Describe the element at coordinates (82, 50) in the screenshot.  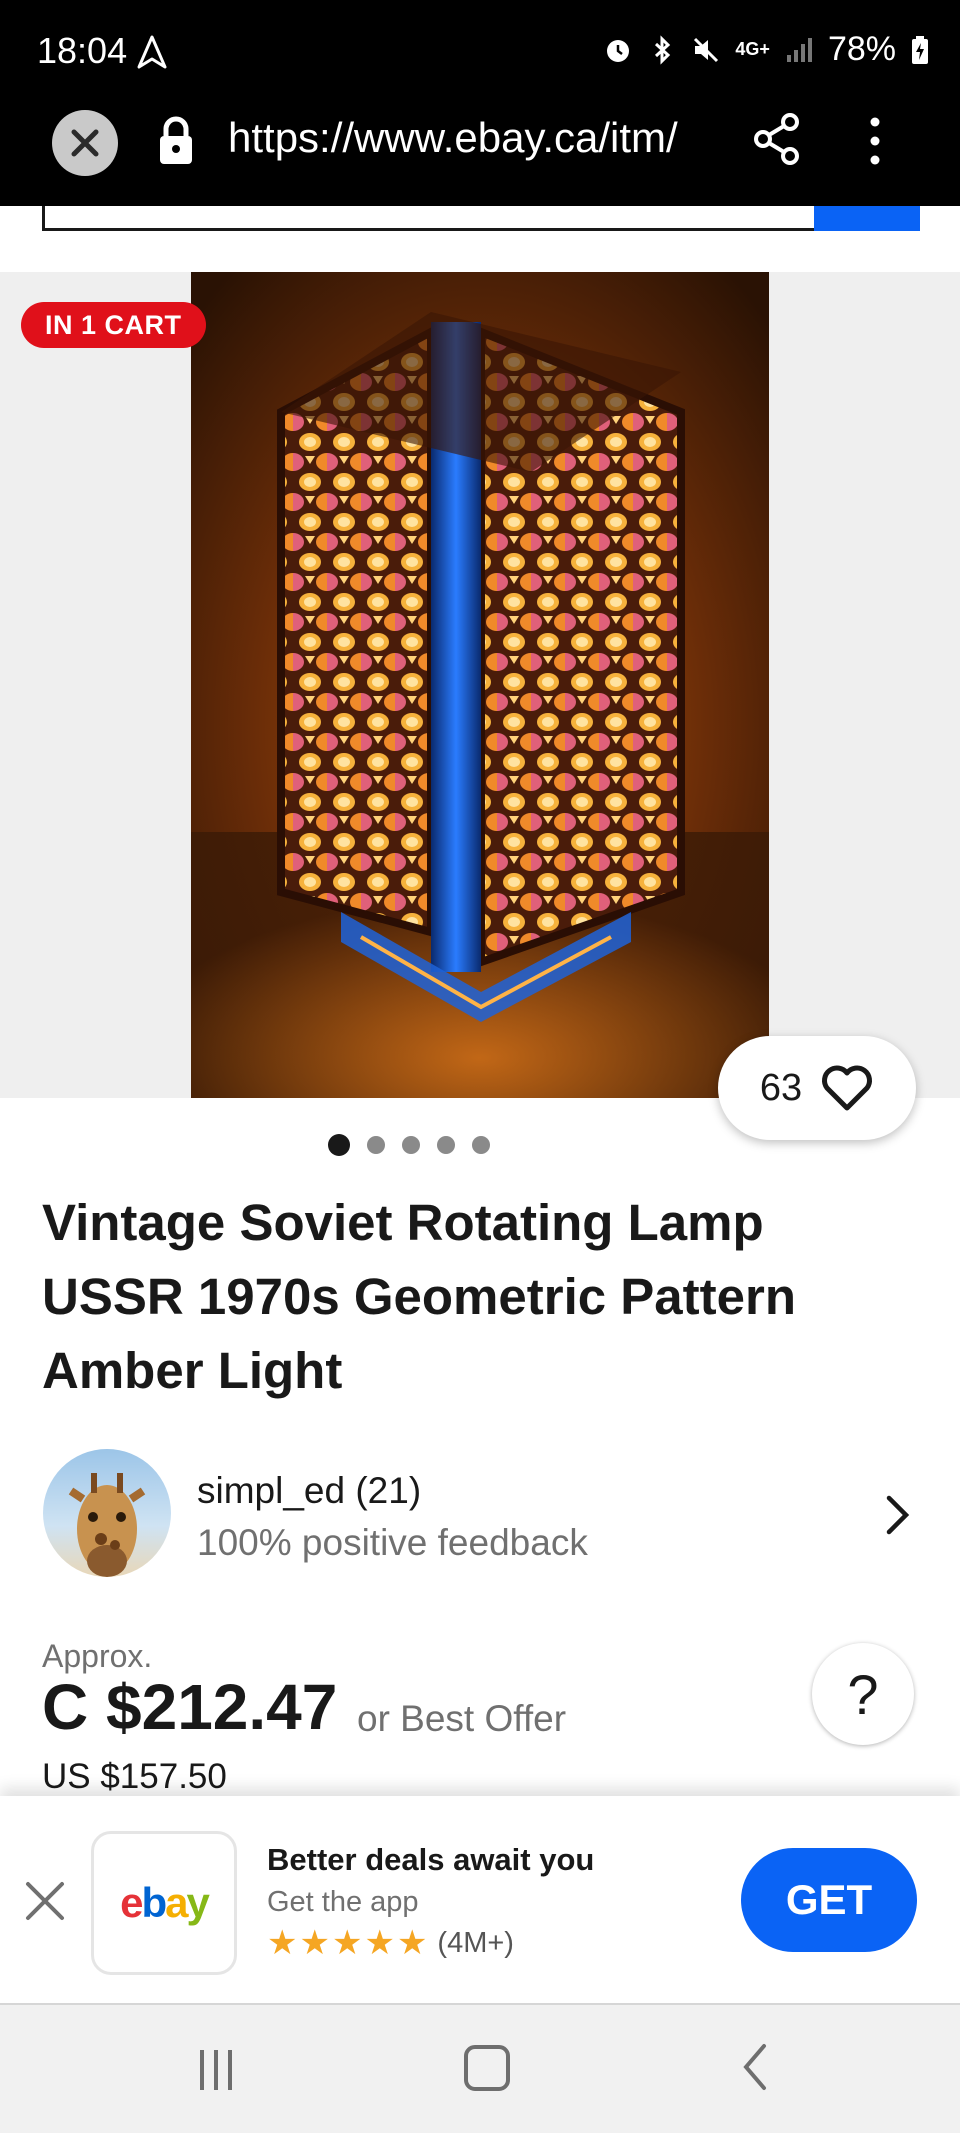
I see `status-time: 18:04` at that location.